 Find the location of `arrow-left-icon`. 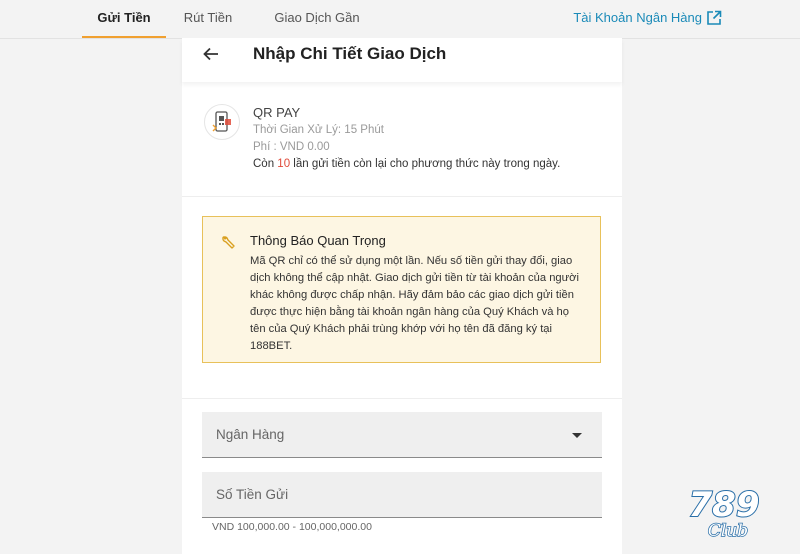

arrow-left-icon is located at coordinates (211, 54).